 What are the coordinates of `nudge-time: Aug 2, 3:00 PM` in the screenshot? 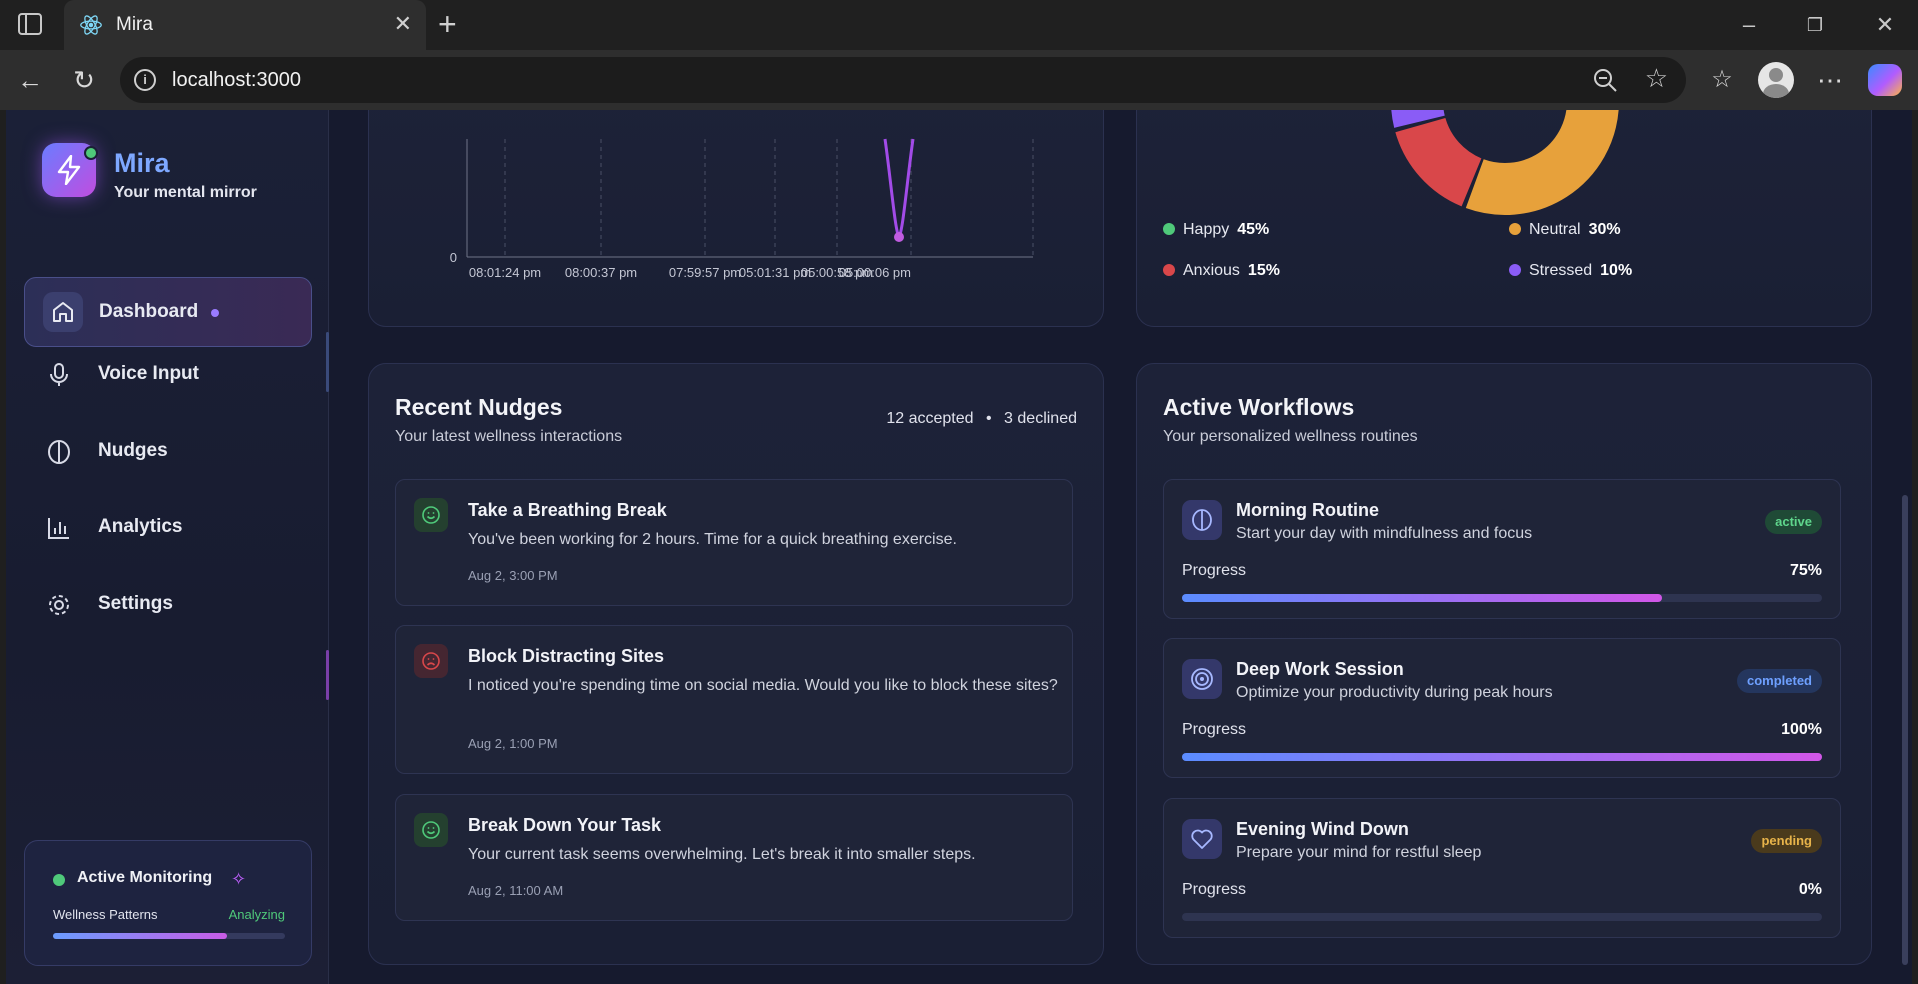 It's located at (513, 575).